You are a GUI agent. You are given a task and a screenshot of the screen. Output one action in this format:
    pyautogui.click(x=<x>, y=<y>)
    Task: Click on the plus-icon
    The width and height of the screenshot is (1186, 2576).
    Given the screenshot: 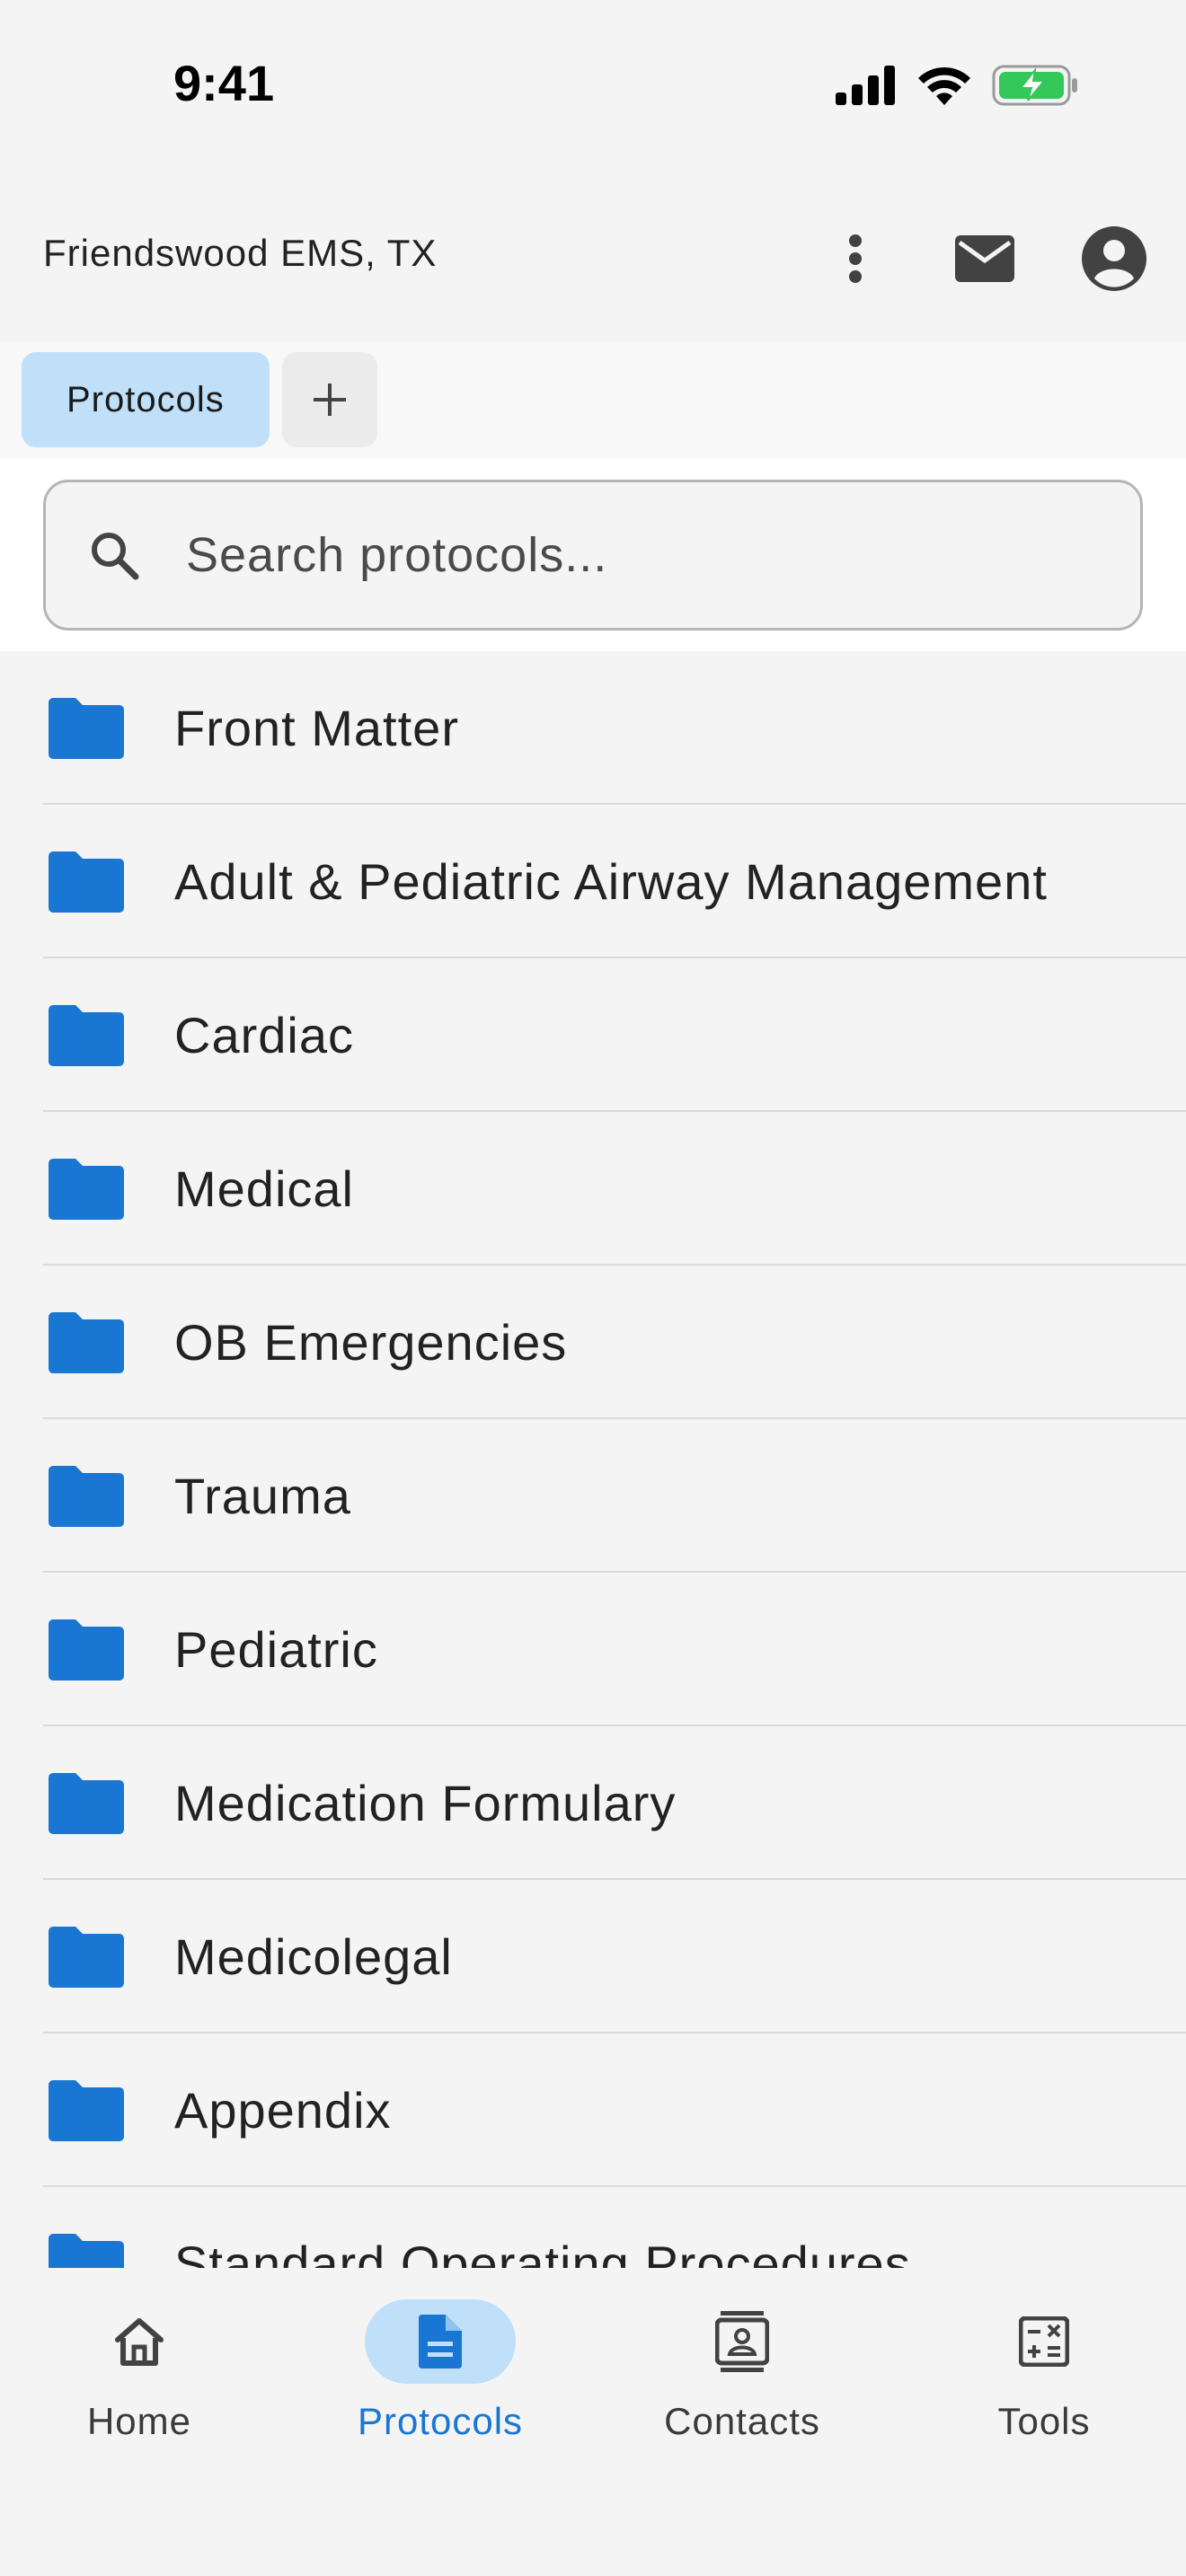 What is the action you would take?
    pyautogui.click(x=329, y=400)
    